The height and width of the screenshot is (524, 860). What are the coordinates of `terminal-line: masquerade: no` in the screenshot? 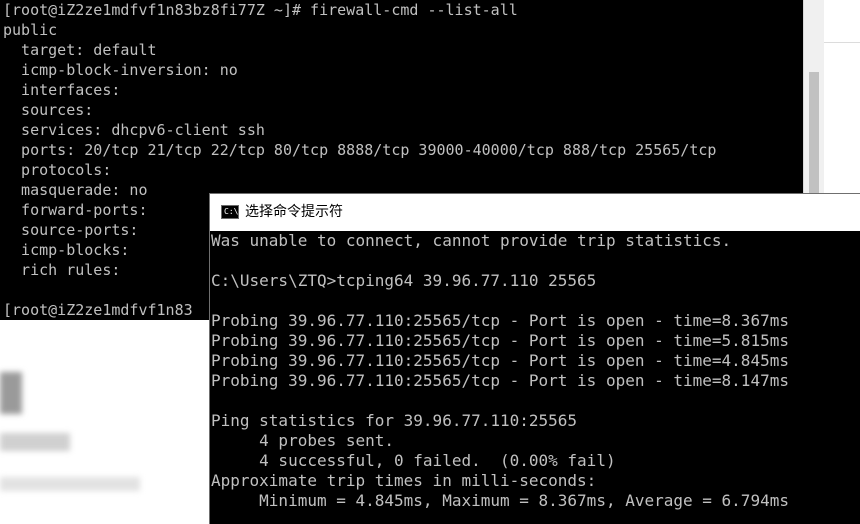 It's located at (75, 190).